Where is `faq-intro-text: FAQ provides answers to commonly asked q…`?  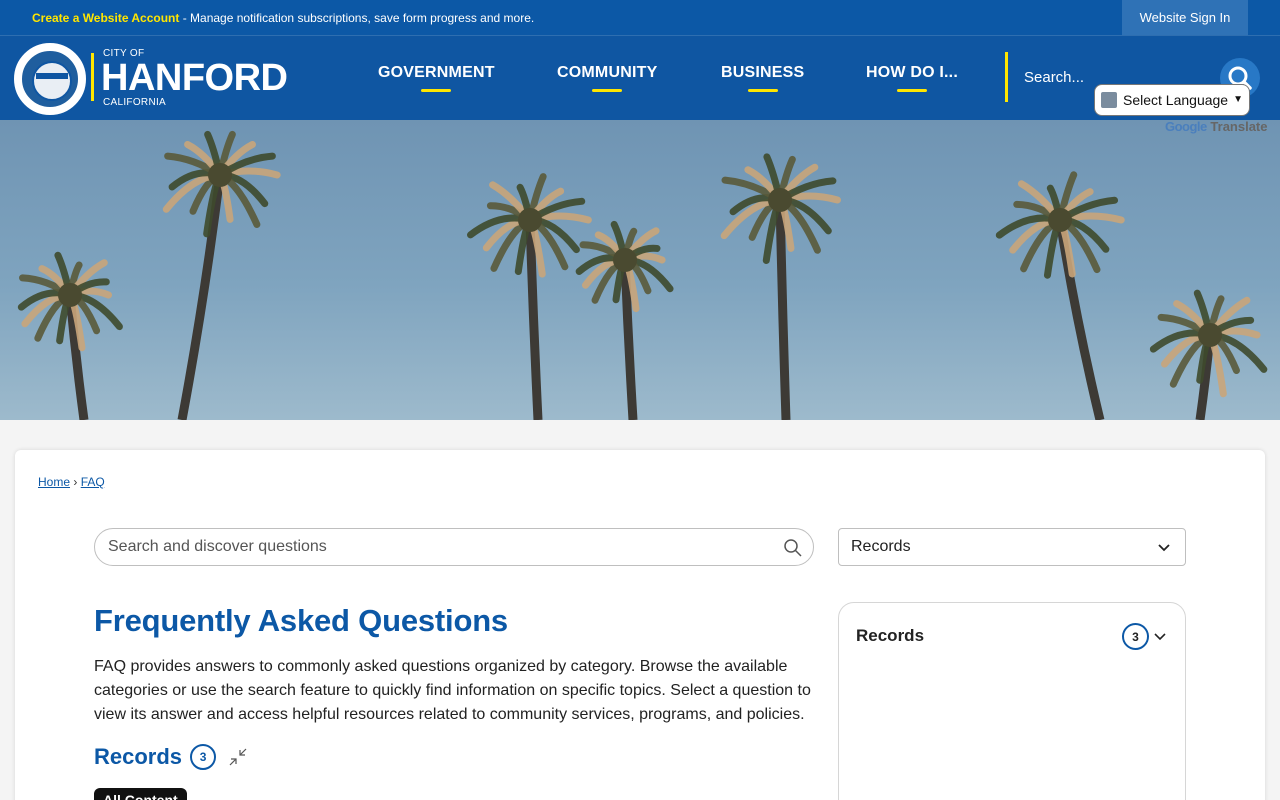
faq-intro-text: FAQ provides answers to commonly asked q… is located at coordinates (452, 690).